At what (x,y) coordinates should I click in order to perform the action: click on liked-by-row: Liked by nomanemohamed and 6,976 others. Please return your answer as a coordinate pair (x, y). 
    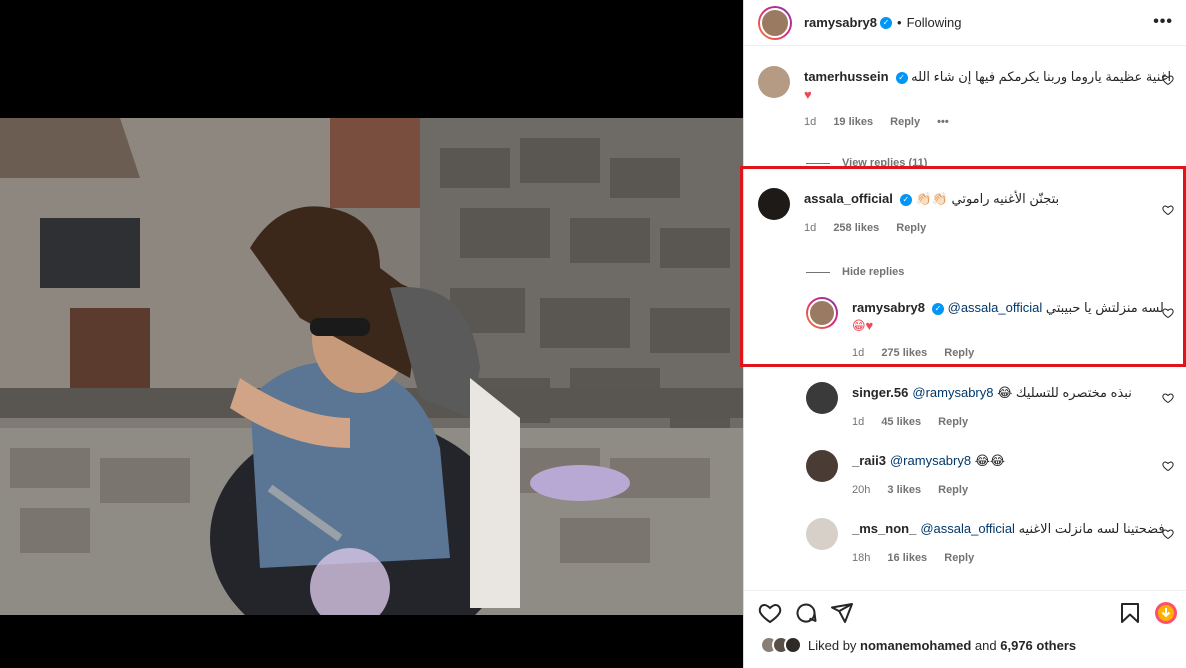
    Looking at the image, I should click on (918, 645).